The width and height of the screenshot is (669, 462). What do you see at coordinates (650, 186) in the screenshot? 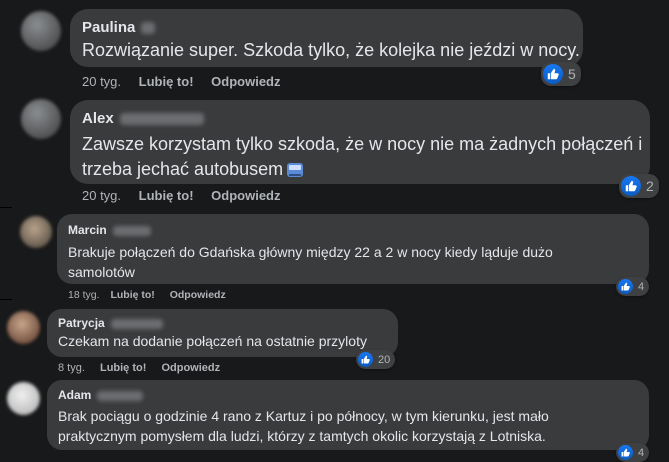
I see `reaction-count: 2` at bounding box center [650, 186].